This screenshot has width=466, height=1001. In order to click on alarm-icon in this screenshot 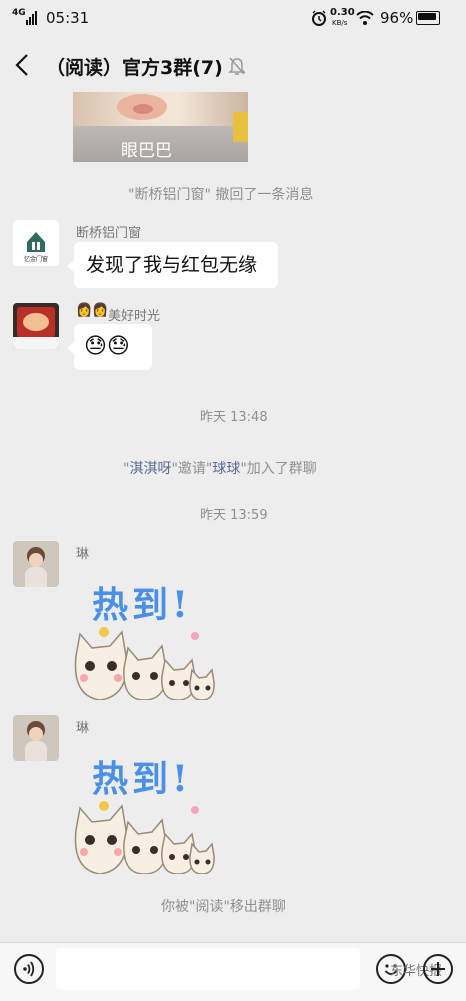, I will do `click(319, 18)`.